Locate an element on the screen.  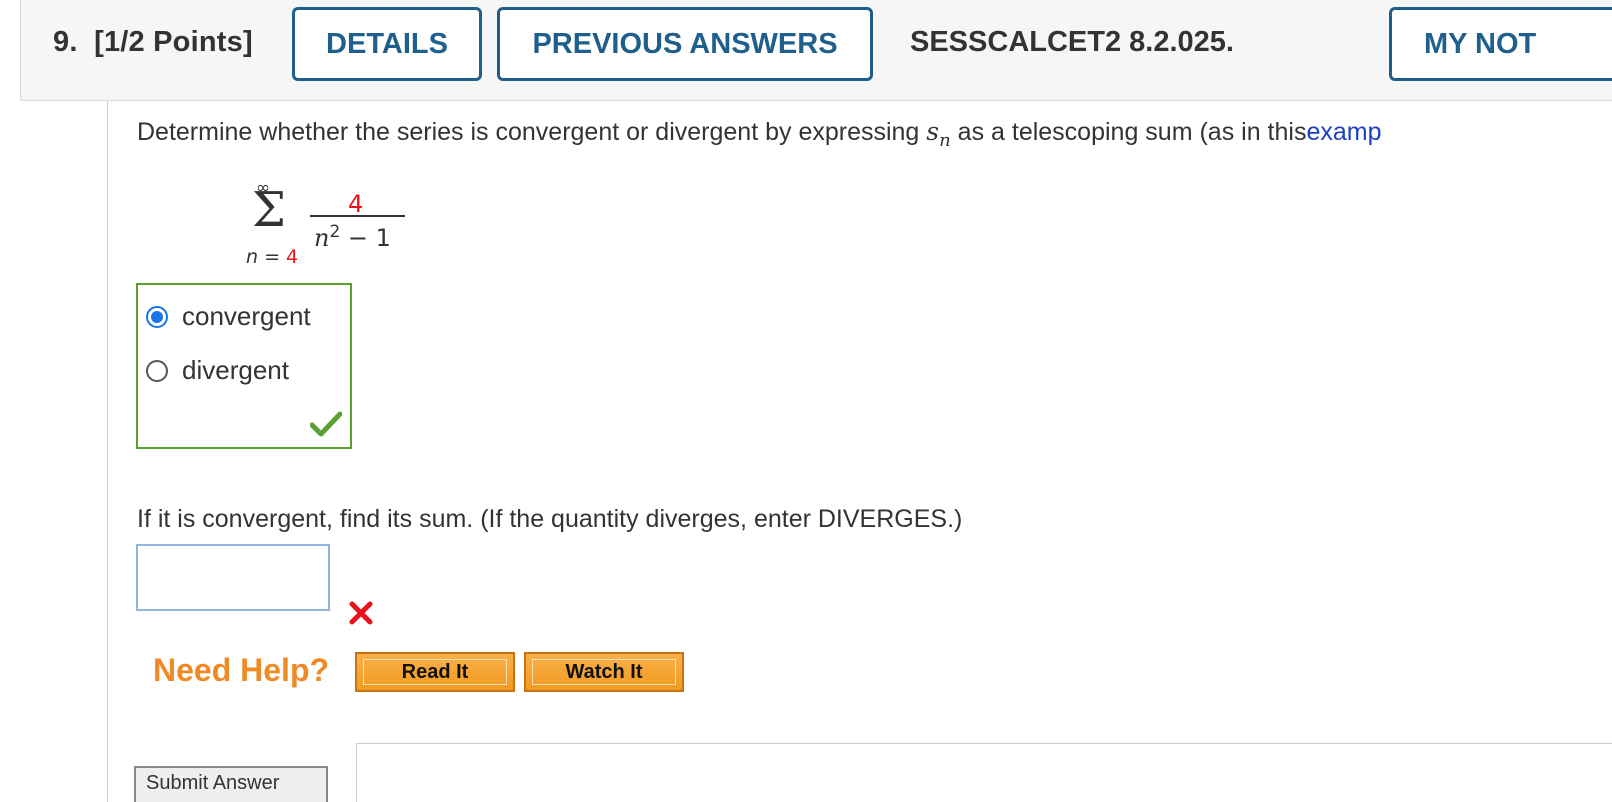
choice-convergent: convergent is located at coordinates (228, 316).